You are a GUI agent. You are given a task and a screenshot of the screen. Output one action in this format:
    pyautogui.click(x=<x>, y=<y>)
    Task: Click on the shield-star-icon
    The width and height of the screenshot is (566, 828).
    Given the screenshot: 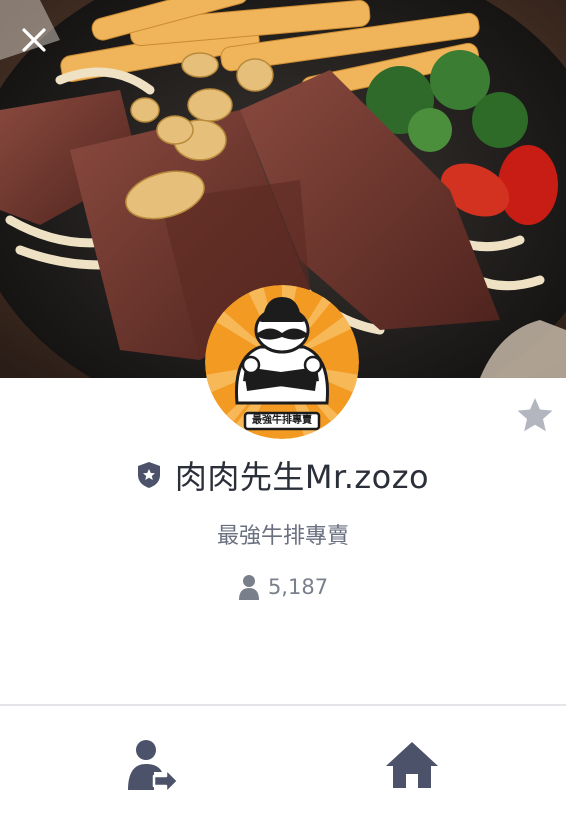 What is the action you would take?
    pyautogui.click(x=148, y=475)
    